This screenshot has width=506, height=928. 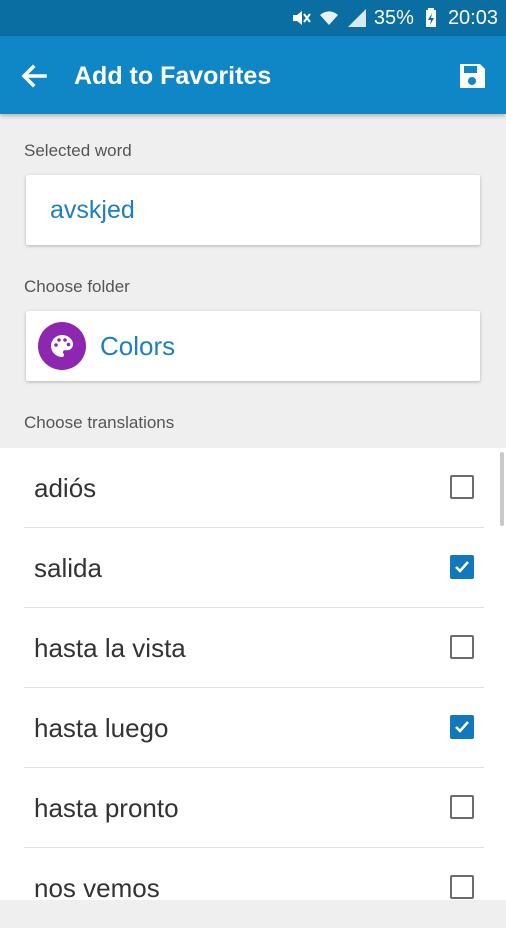 What do you see at coordinates (97, 888) in the screenshot?
I see `translation-label: nos vemos` at bounding box center [97, 888].